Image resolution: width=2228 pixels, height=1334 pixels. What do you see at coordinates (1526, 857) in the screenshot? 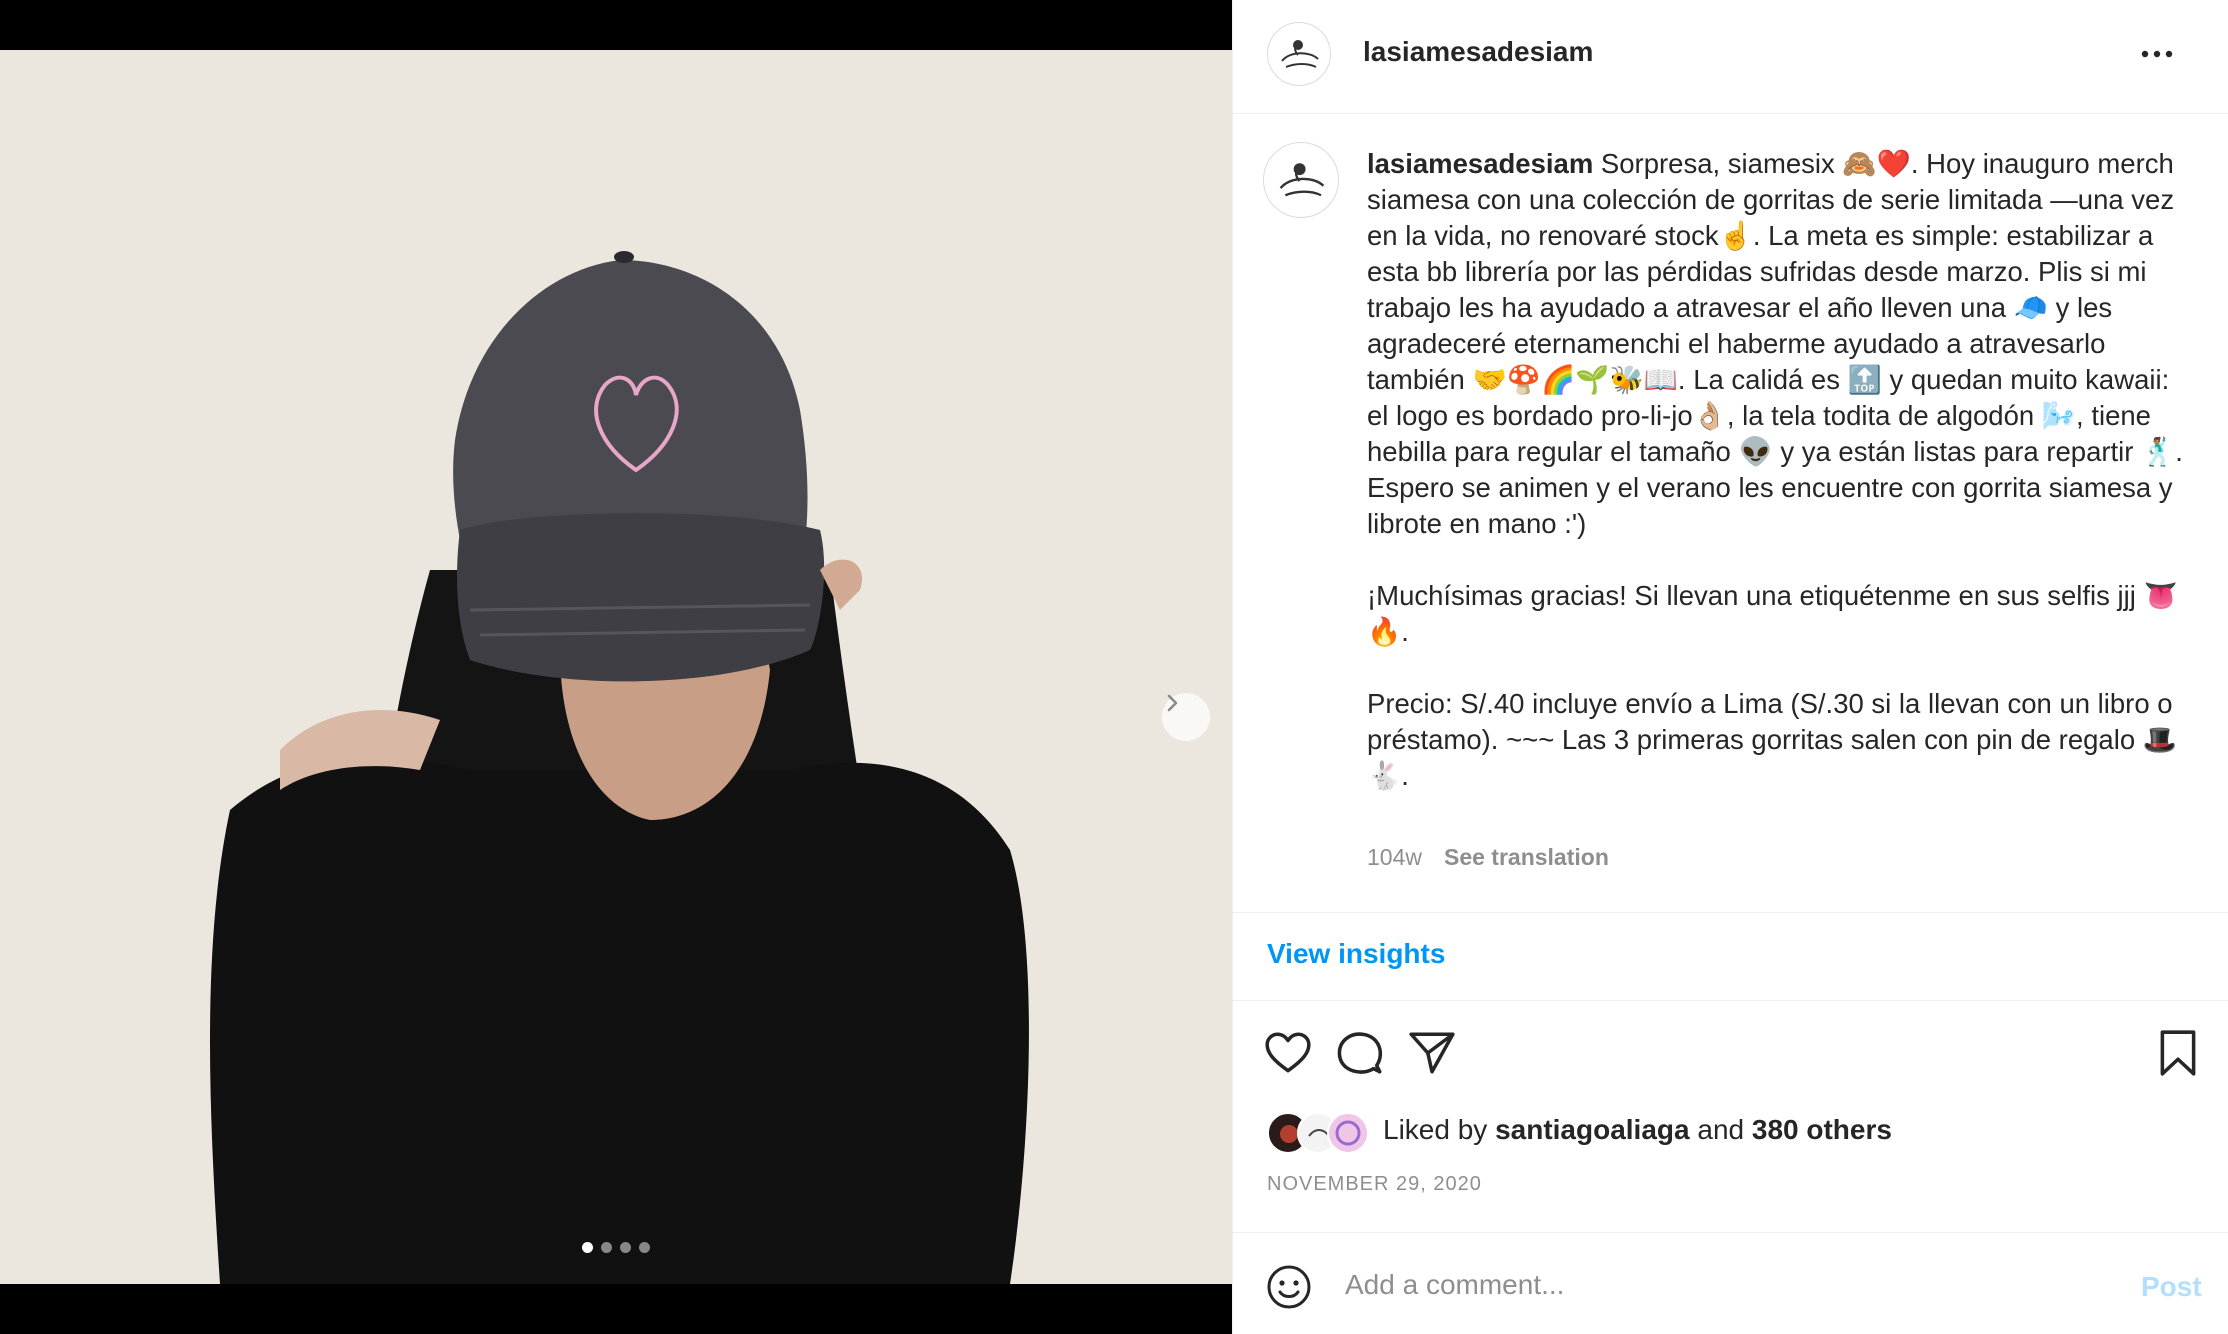
I see `see-translation-button: See translation` at bounding box center [1526, 857].